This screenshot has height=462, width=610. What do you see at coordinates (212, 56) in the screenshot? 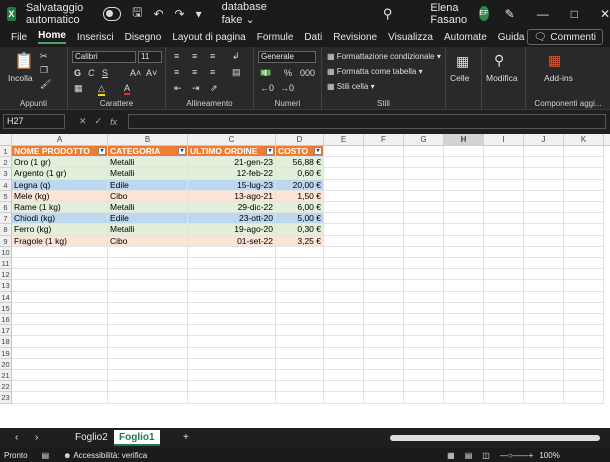
I see `align-bottom-icon: ≡` at bounding box center [212, 56].